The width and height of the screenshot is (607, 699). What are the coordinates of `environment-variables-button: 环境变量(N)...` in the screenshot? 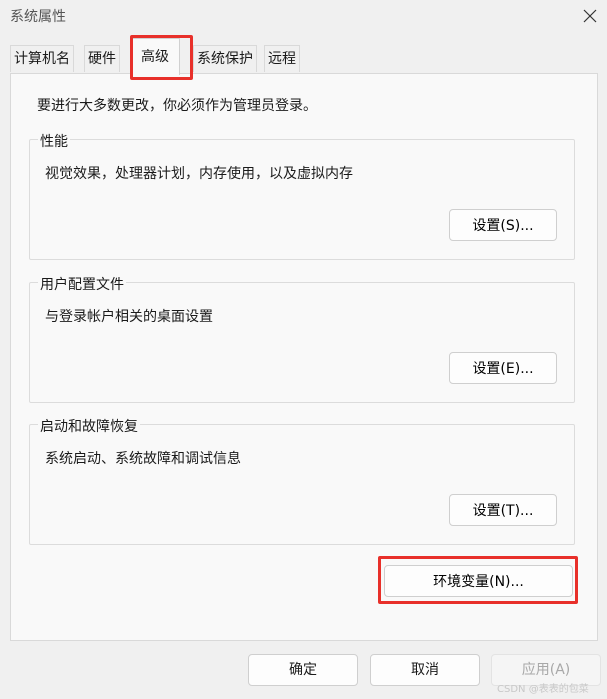 It's located at (478, 581).